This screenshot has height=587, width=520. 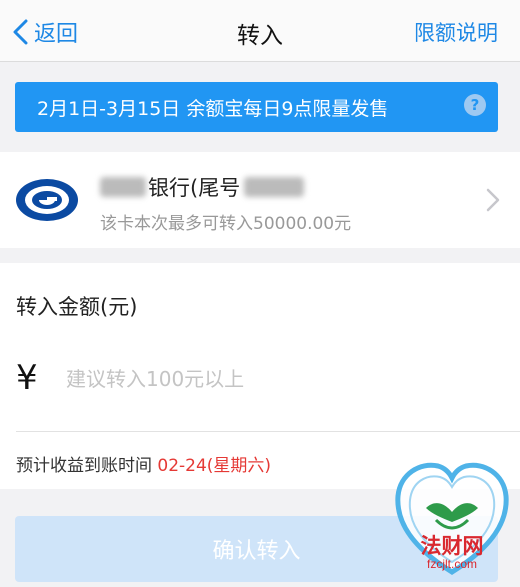 I want to click on masked-bank-prefix, so click(x=123, y=187).